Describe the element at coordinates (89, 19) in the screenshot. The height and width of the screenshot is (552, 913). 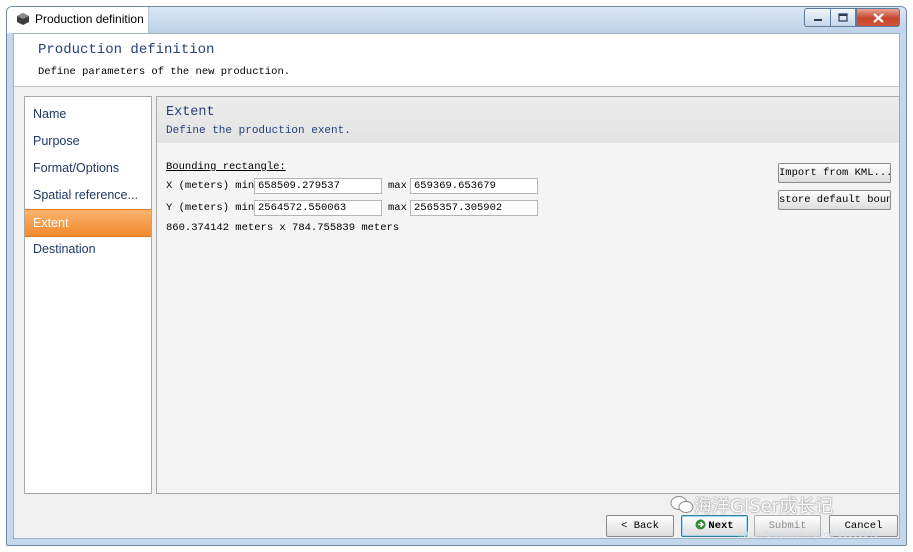
I see `window-title: Production definition` at that location.